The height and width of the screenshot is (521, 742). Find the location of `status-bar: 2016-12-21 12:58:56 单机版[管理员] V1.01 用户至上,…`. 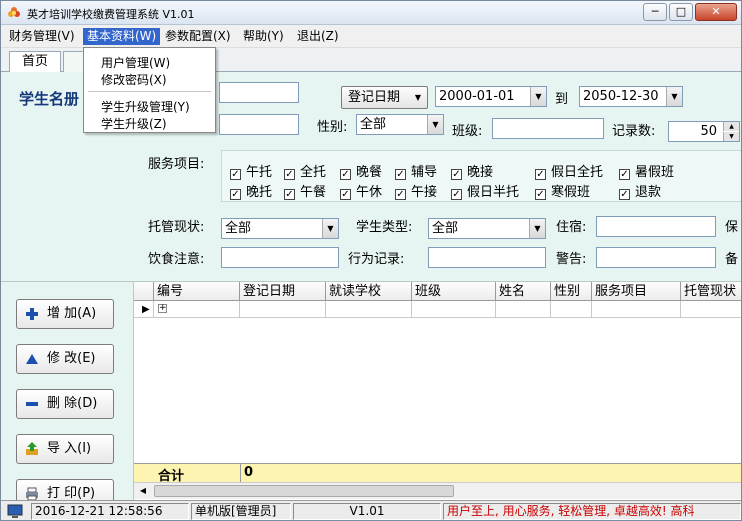

status-bar: 2016-12-21 12:58:56 单机版[管理员] V1.01 用户至上,… is located at coordinates (371, 510).